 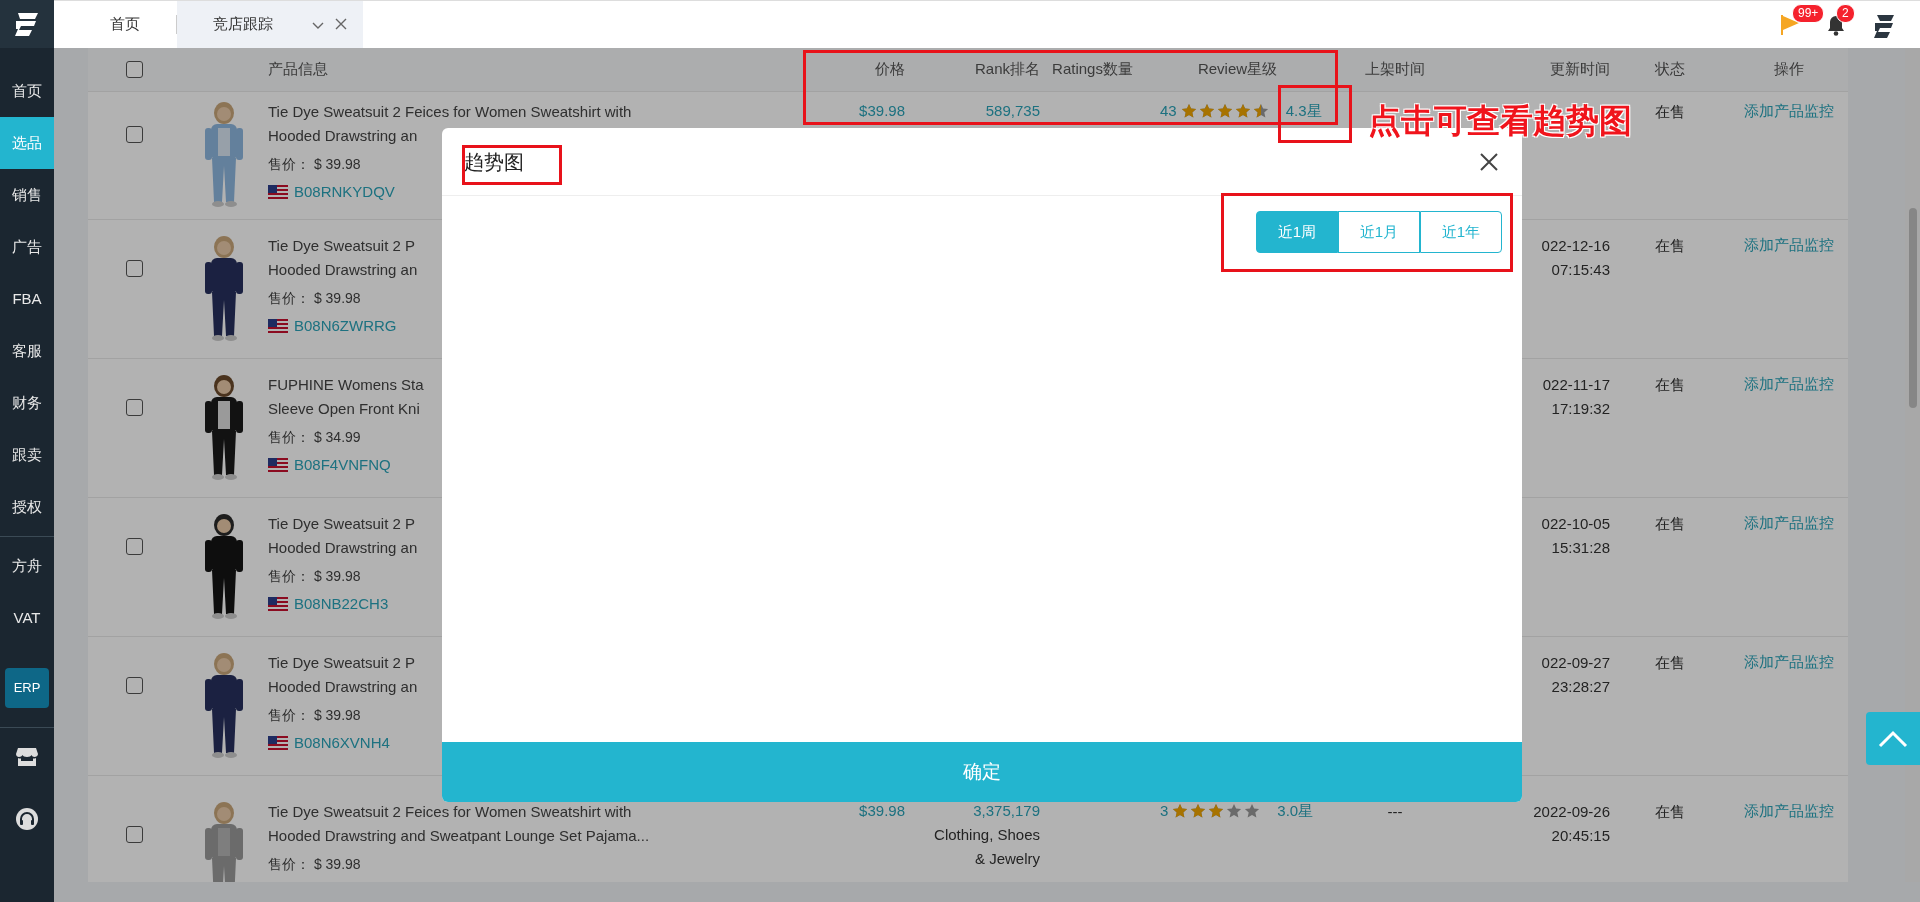 I want to click on column-header: 更新时间, so click(x=1579, y=69).